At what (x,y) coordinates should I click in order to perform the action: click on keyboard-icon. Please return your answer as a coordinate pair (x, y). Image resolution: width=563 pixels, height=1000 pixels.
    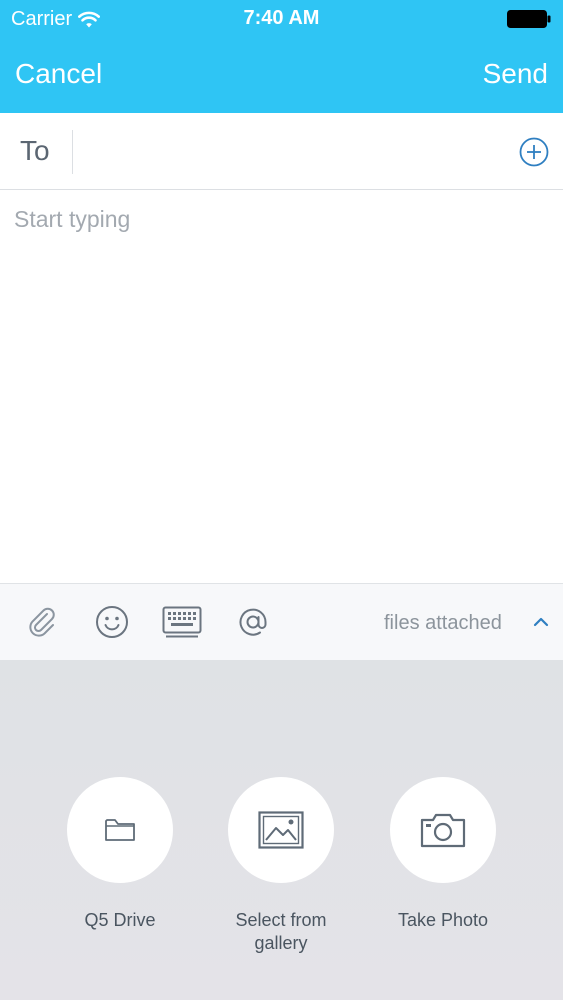
    Looking at the image, I should click on (182, 622).